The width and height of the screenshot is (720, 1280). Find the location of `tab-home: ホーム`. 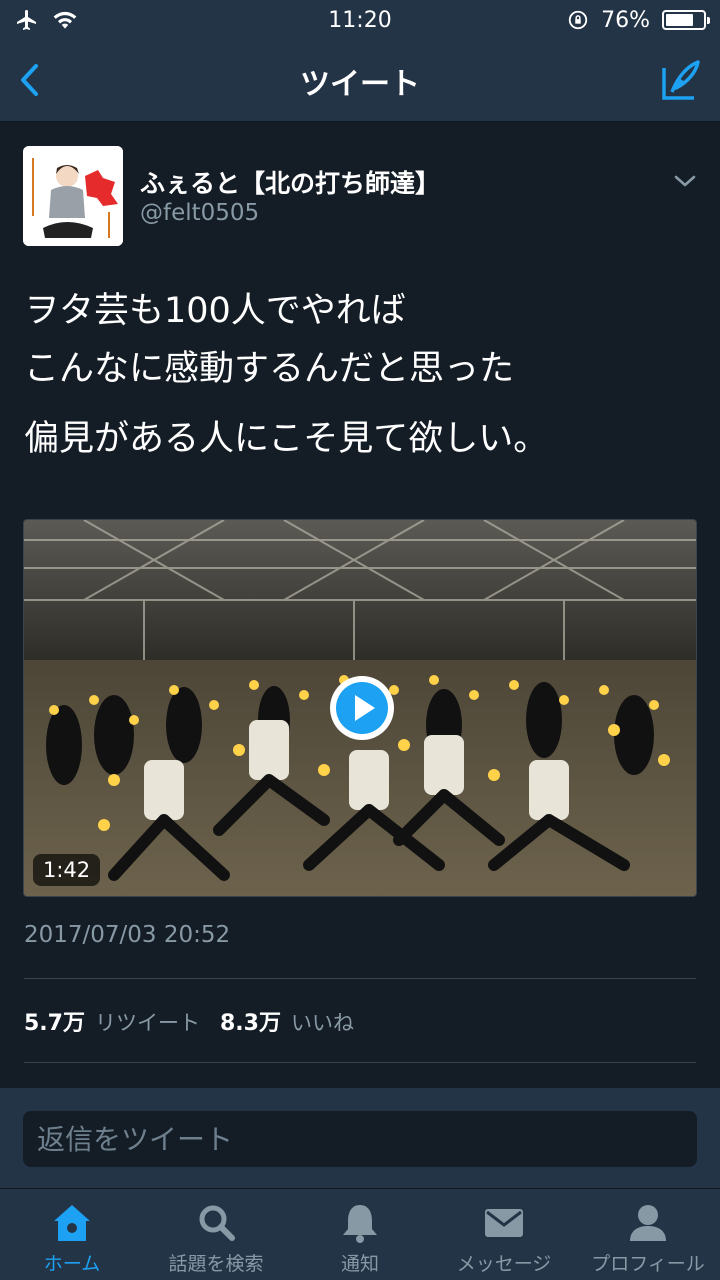

tab-home: ホーム is located at coordinates (72, 1234).